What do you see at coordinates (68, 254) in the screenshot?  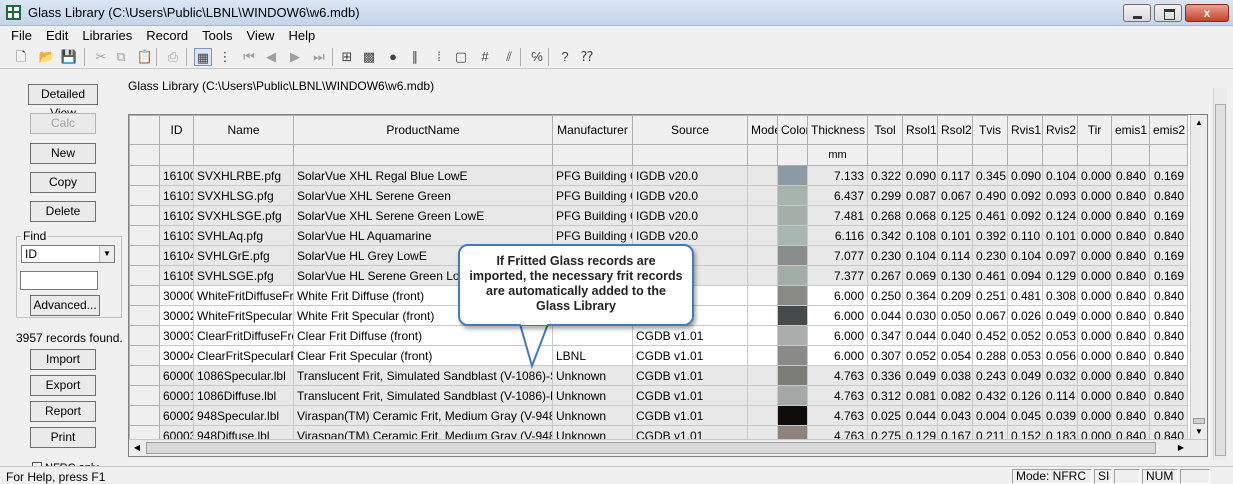 I see `find-field-select: ID ▼` at bounding box center [68, 254].